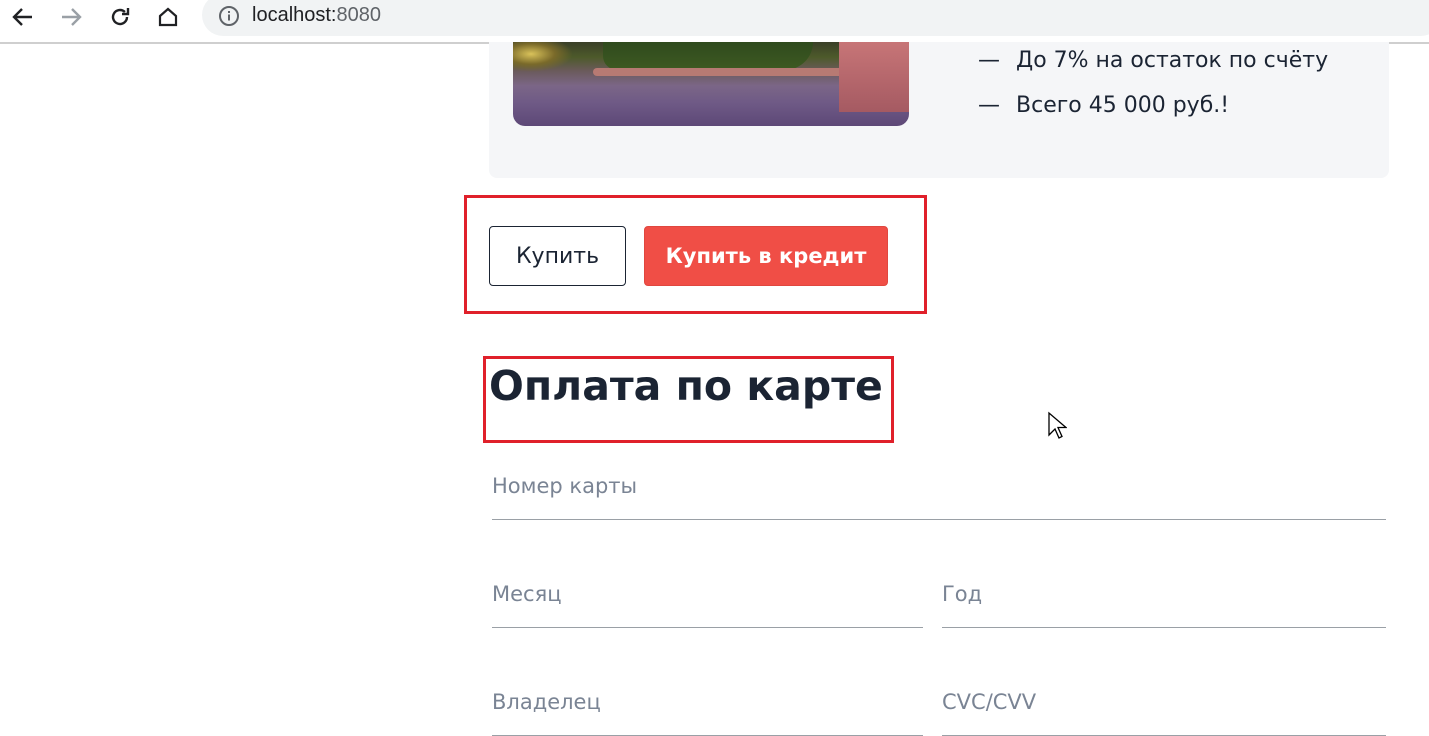 The height and width of the screenshot is (736, 1429). Describe the element at coordinates (565, 486) in the screenshot. I see `card-number-placeholder: Номер карты` at that location.